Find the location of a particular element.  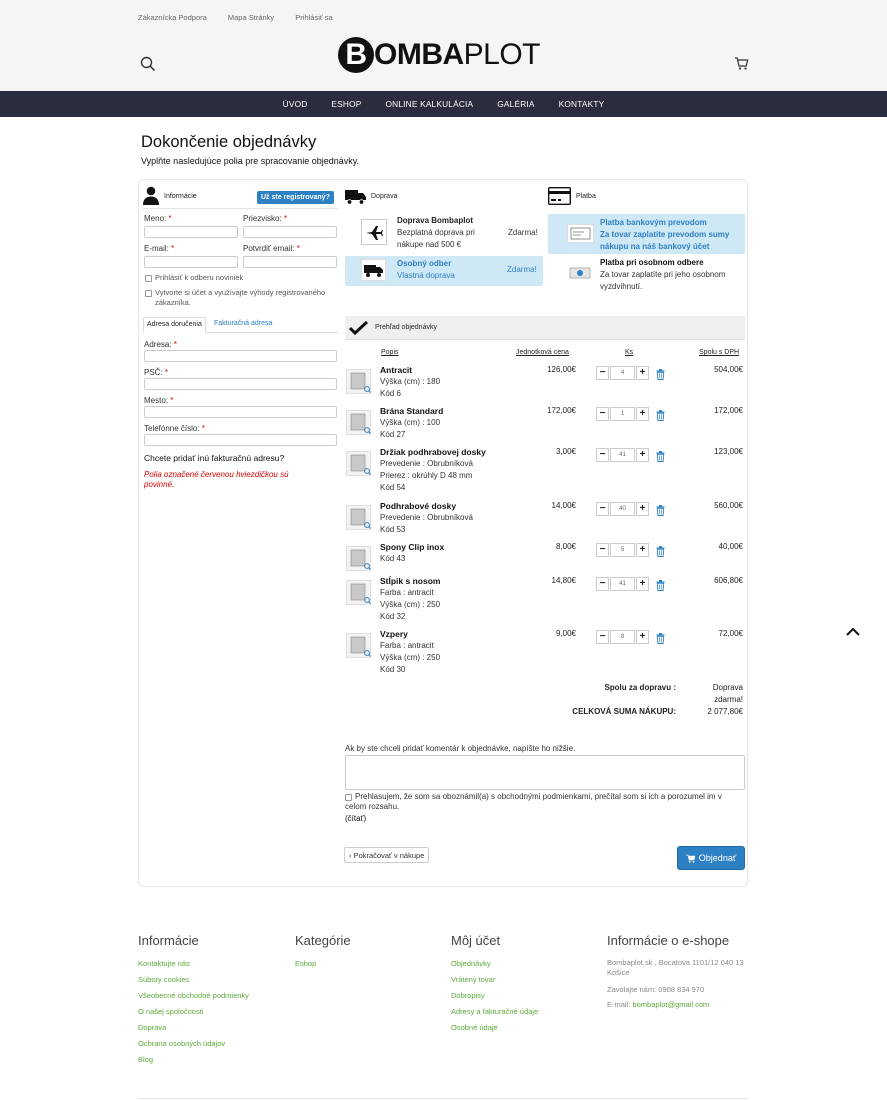

quantity-stepper: − 5 + is located at coordinates (623, 550).